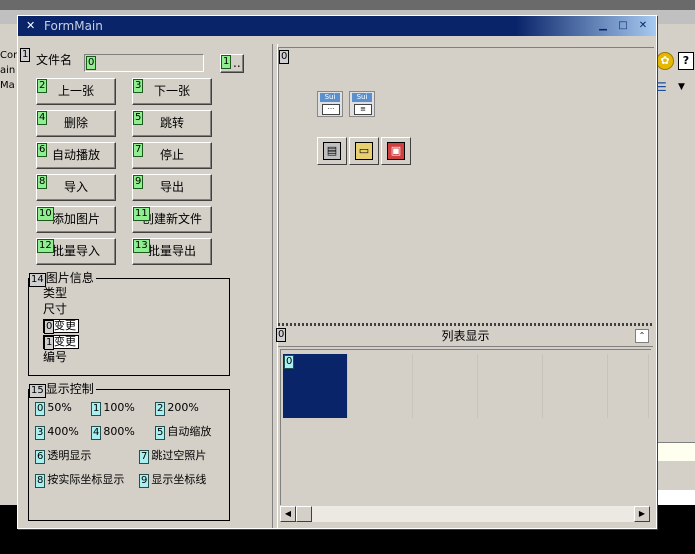 The width and height of the screenshot is (695, 554). Describe the element at coordinates (160, 433) in the screenshot. I see `control-index: 5` at that location.